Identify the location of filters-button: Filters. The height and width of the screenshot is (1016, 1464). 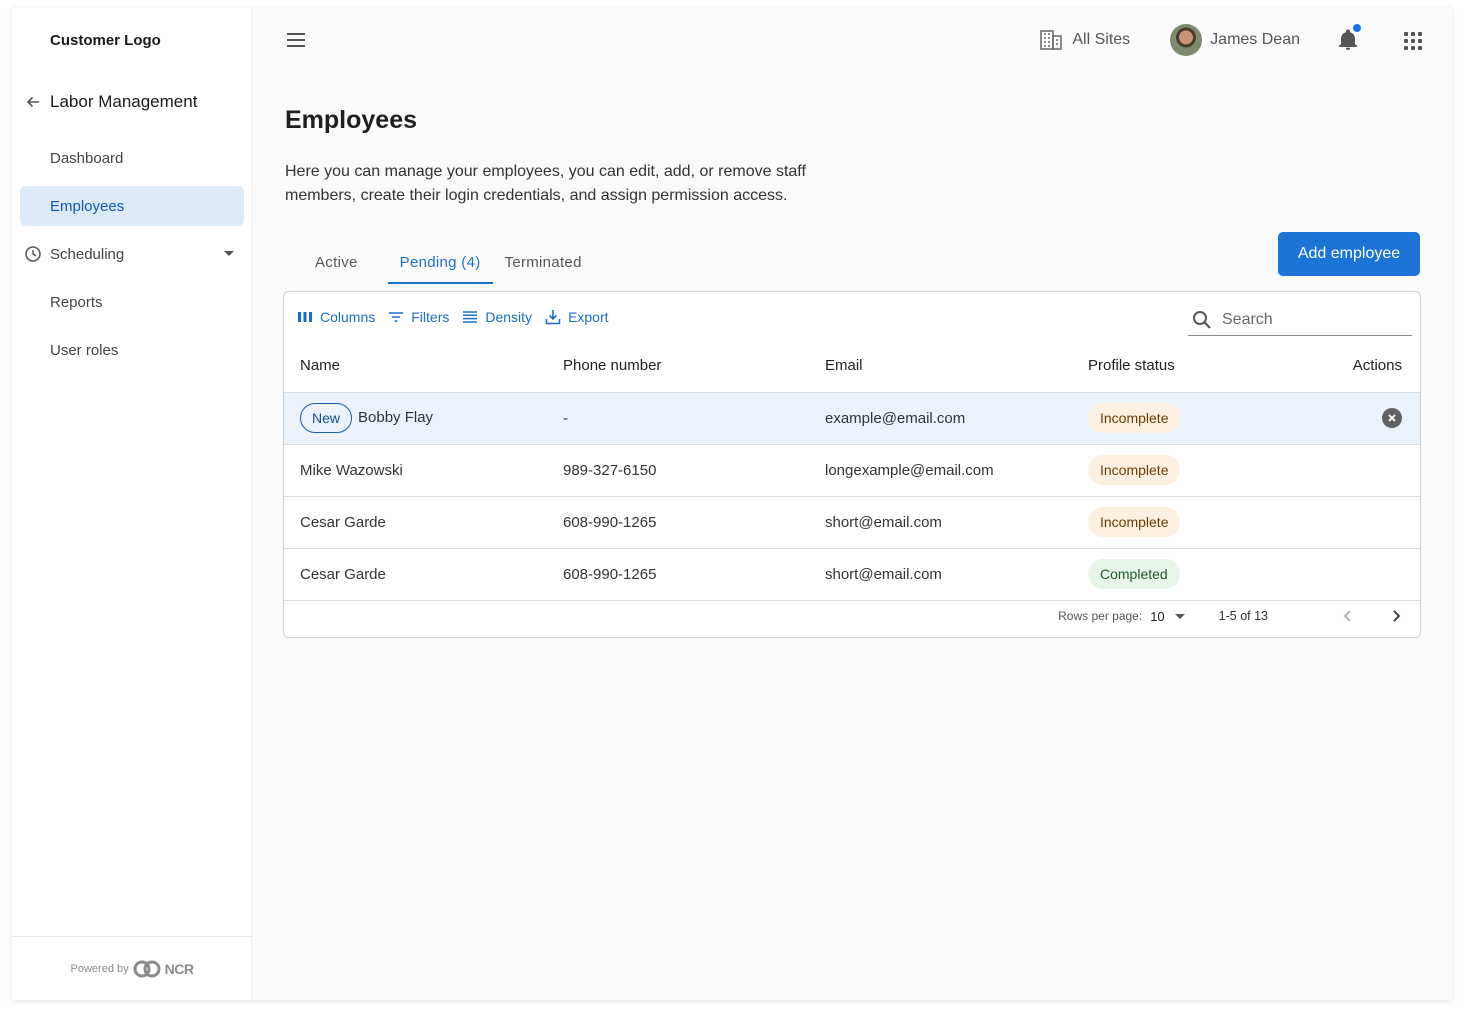
(418, 317).